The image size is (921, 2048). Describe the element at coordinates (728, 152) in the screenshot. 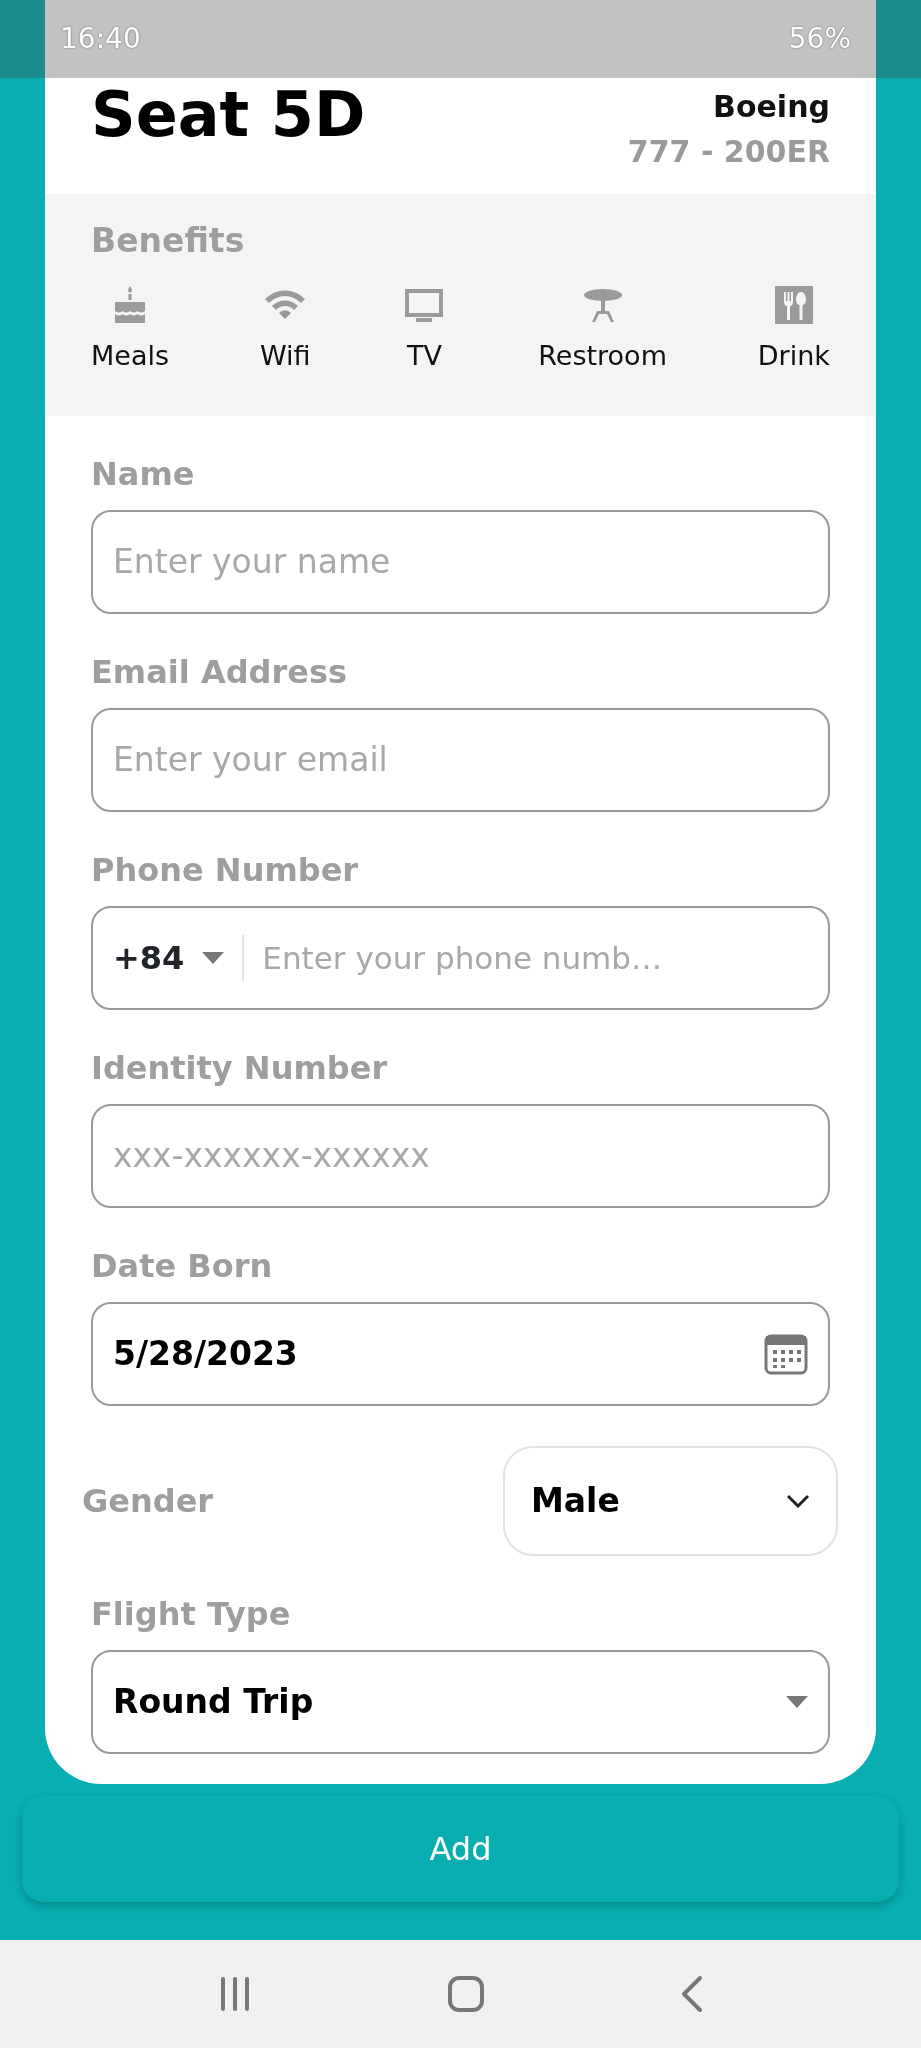

I see `aircraft-model: 777 - 200ER` at that location.